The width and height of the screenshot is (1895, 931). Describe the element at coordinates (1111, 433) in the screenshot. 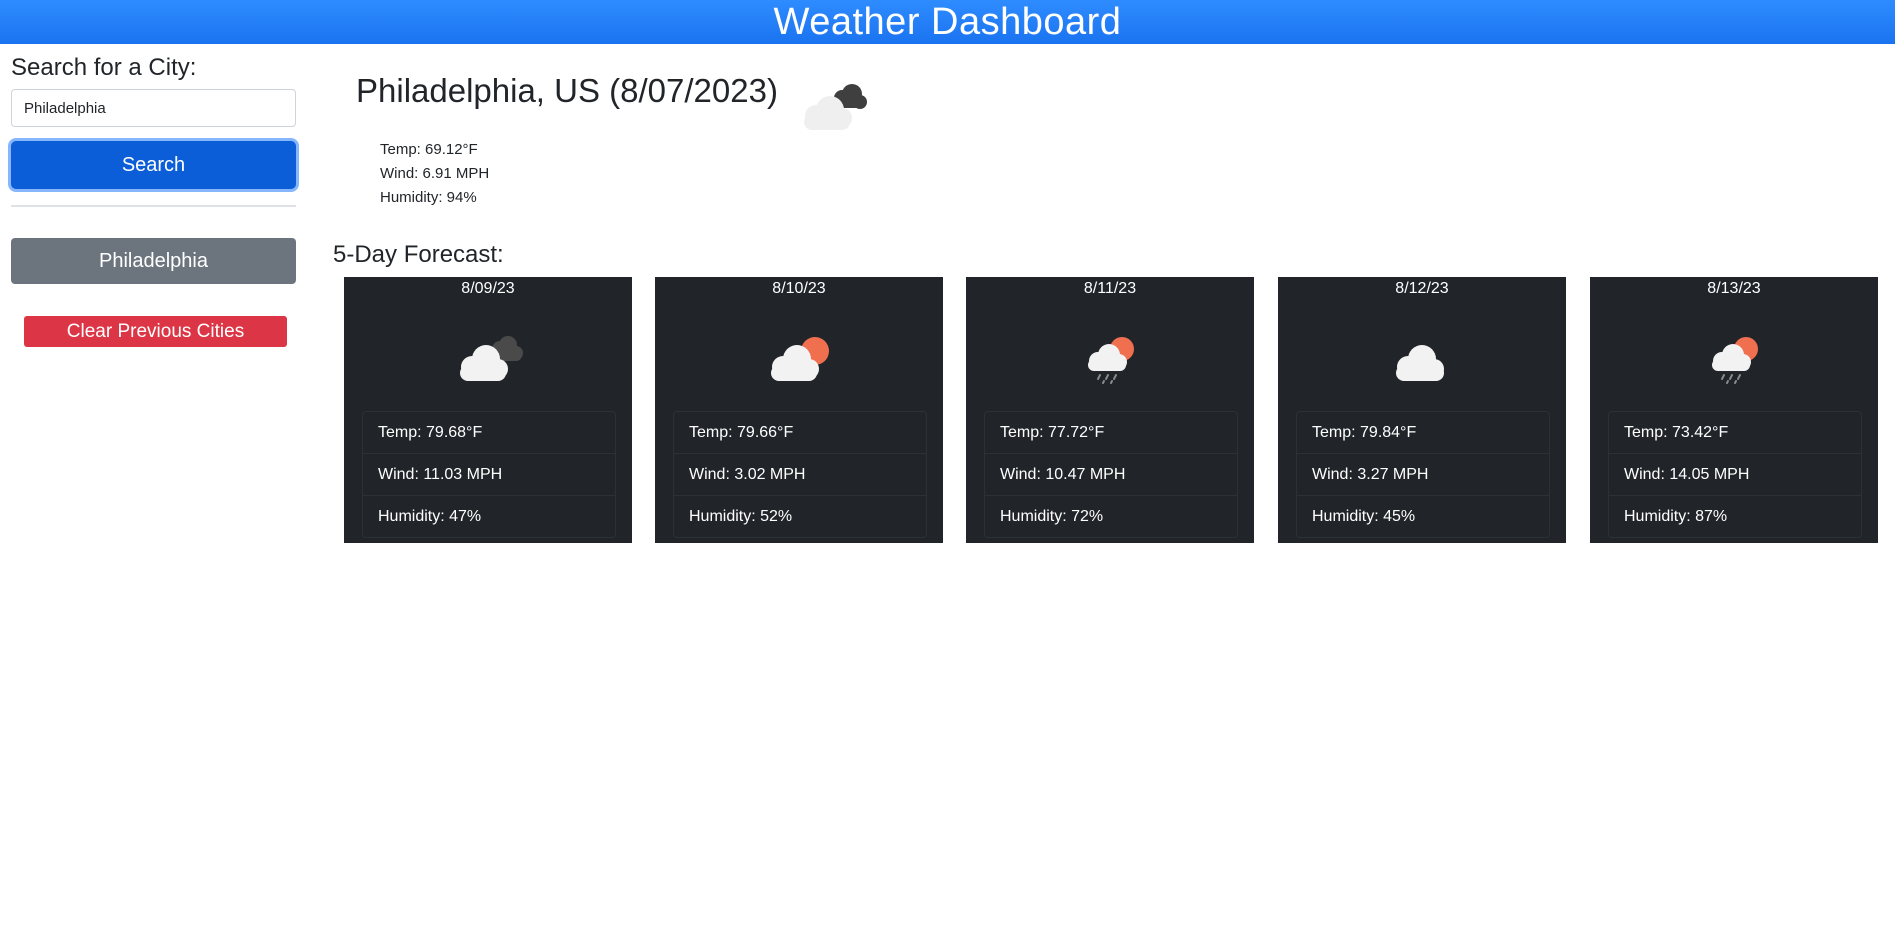

I see `forecast-temp: Temp: 77.72°F` at that location.